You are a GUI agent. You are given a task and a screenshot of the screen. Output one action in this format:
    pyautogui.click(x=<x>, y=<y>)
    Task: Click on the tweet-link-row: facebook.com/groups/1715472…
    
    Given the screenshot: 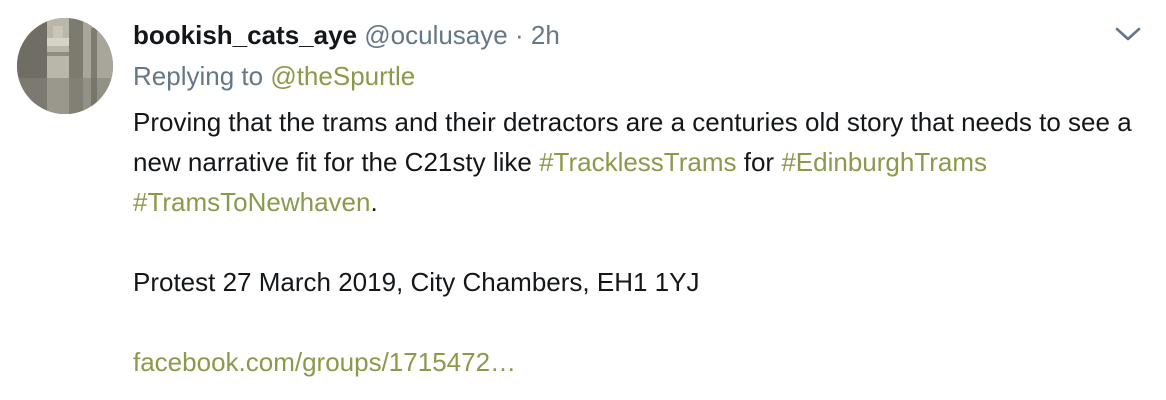 What is the action you would take?
    pyautogui.click(x=648, y=362)
    